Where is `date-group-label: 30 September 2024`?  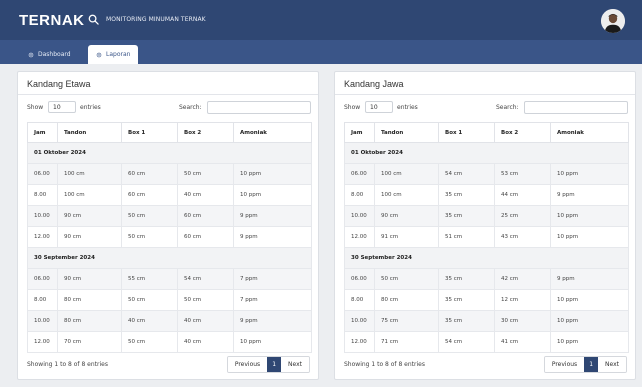
date-group-label: 30 September 2024 is located at coordinates (169, 258).